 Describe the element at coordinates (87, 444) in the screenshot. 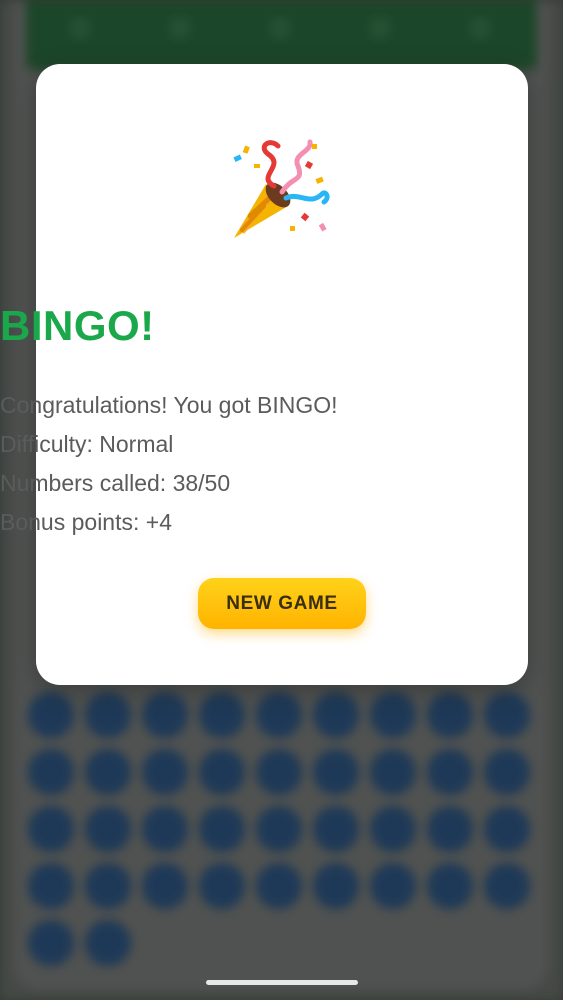

I see `difficulty-text: Difficulty: Normal` at that location.